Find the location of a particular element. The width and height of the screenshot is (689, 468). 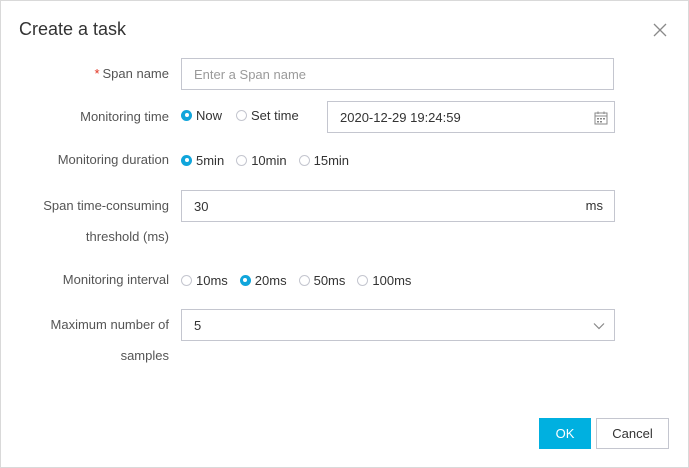

radio-100ms-label: 100ms is located at coordinates (392, 280).